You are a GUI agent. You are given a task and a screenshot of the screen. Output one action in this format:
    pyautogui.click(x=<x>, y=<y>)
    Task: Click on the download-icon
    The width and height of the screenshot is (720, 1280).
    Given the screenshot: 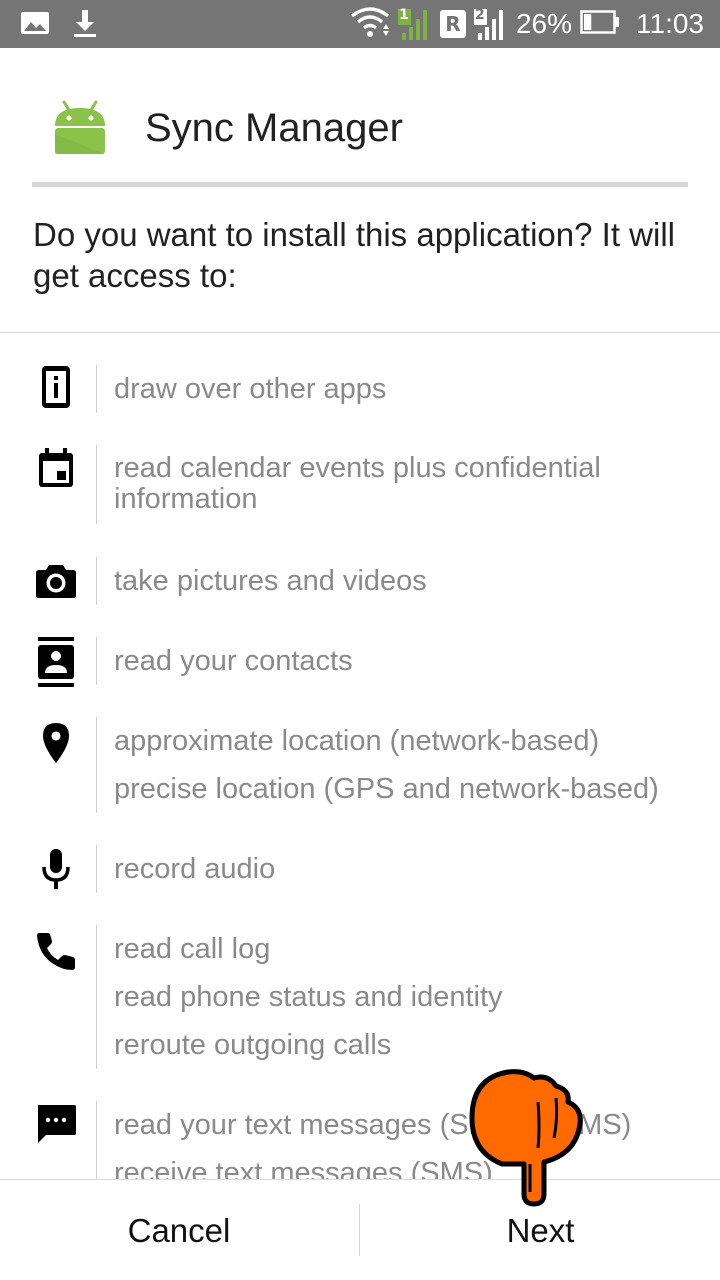 What is the action you would take?
    pyautogui.click(x=85, y=25)
    